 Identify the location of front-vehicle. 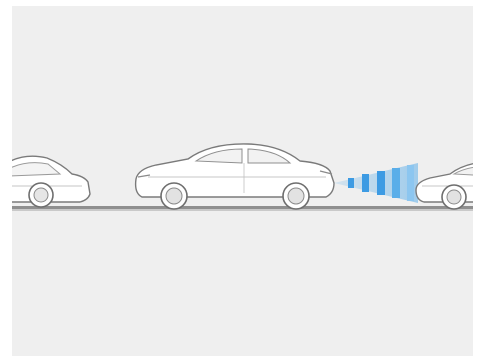
(444, 186).